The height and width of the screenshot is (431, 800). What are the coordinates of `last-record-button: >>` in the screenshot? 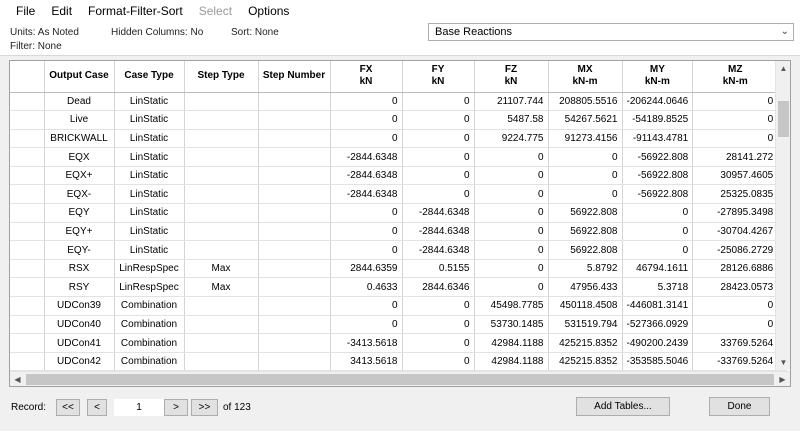 It's located at (204, 407).